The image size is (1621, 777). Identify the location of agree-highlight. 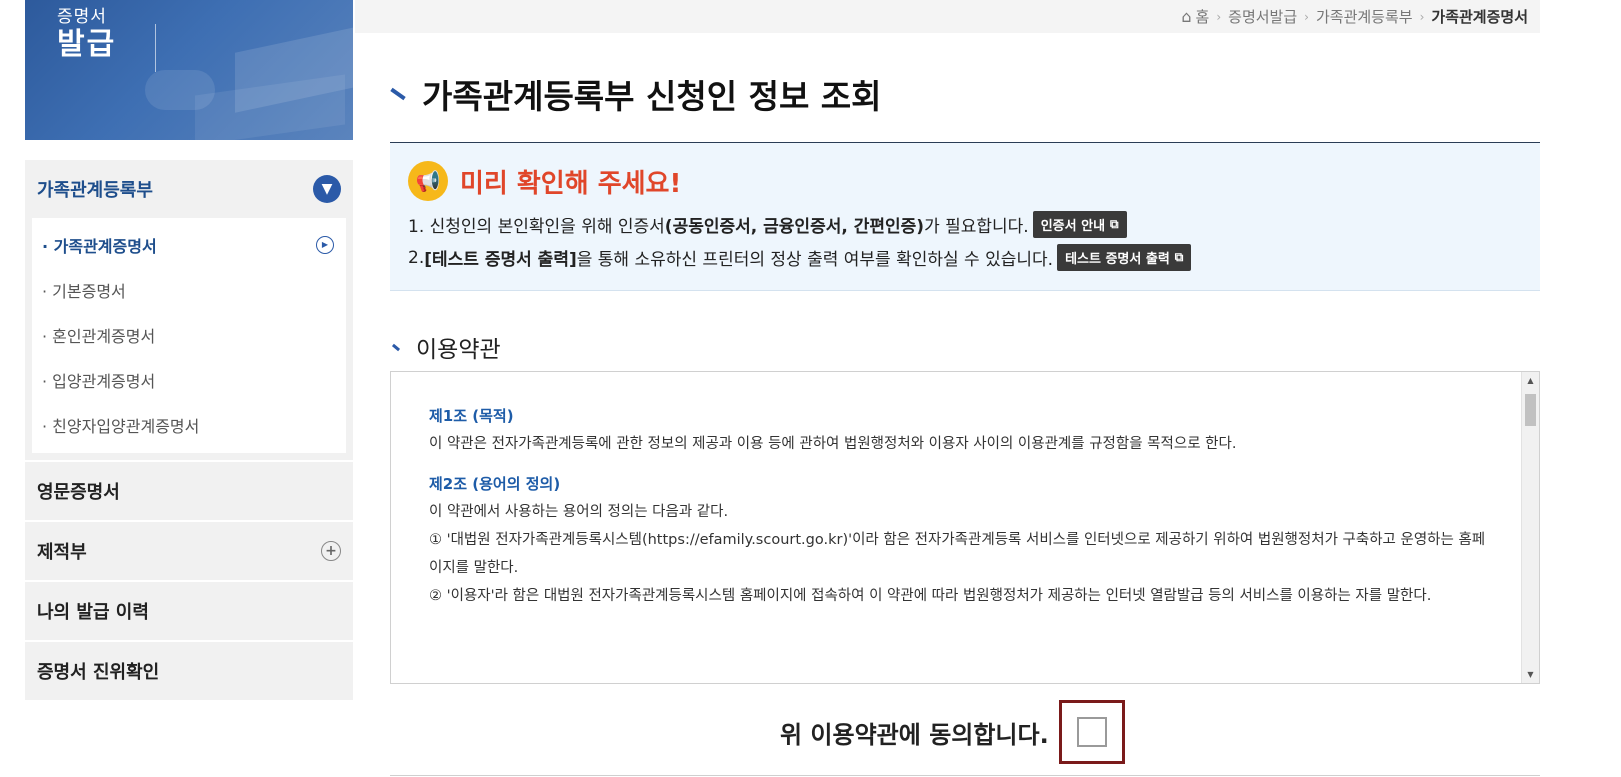
(1091, 732).